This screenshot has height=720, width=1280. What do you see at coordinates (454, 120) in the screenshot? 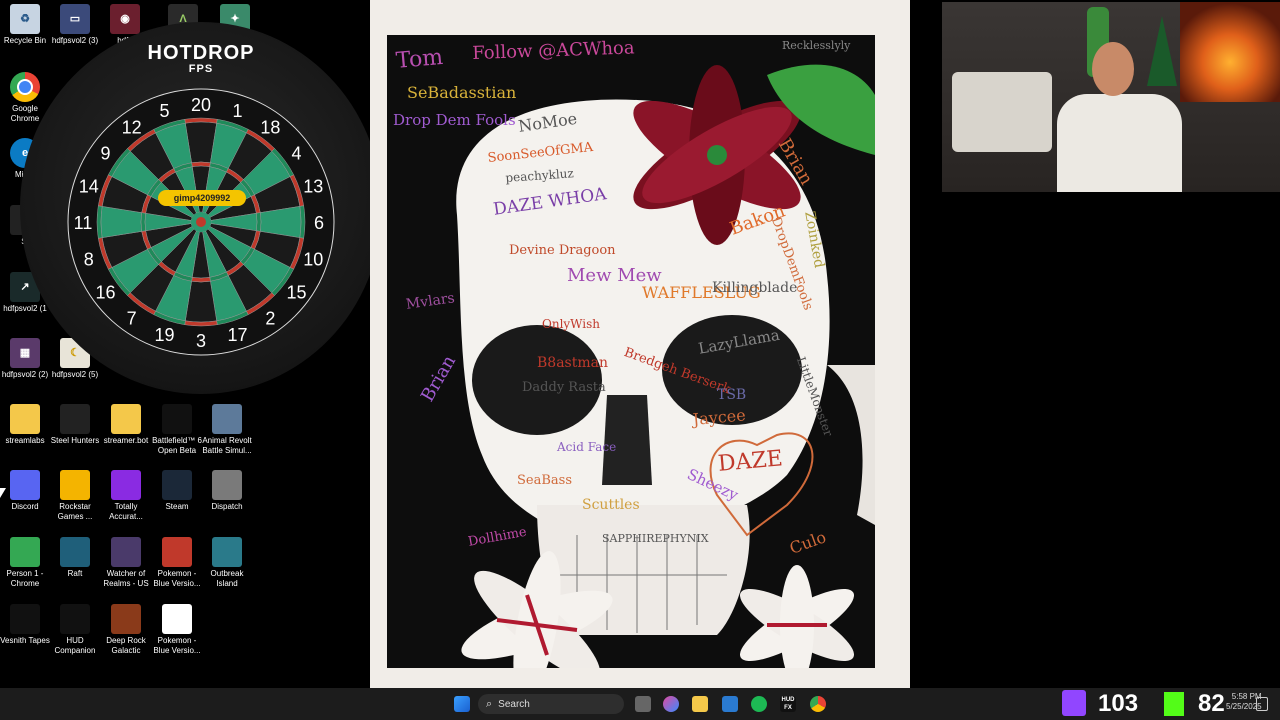
I see `signature-scribble: Drop Dem Fools` at bounding box center [454, 120].